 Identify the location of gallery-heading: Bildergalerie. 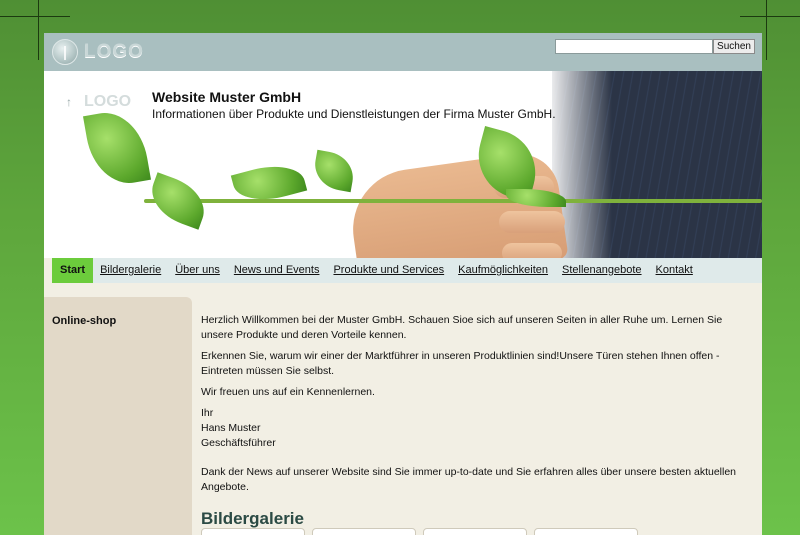
(252, 518).